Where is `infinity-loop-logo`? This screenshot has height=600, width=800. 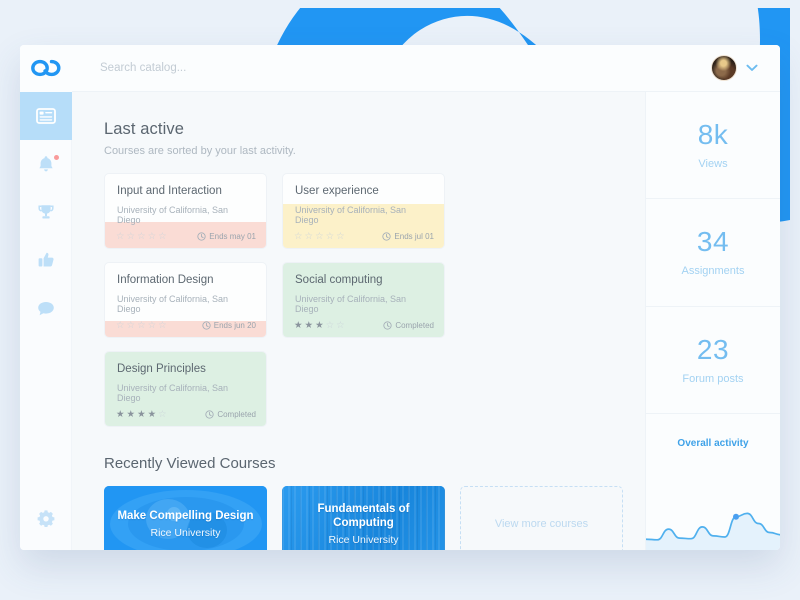 infinity-loop-logo is located at coordinates (46, 68).